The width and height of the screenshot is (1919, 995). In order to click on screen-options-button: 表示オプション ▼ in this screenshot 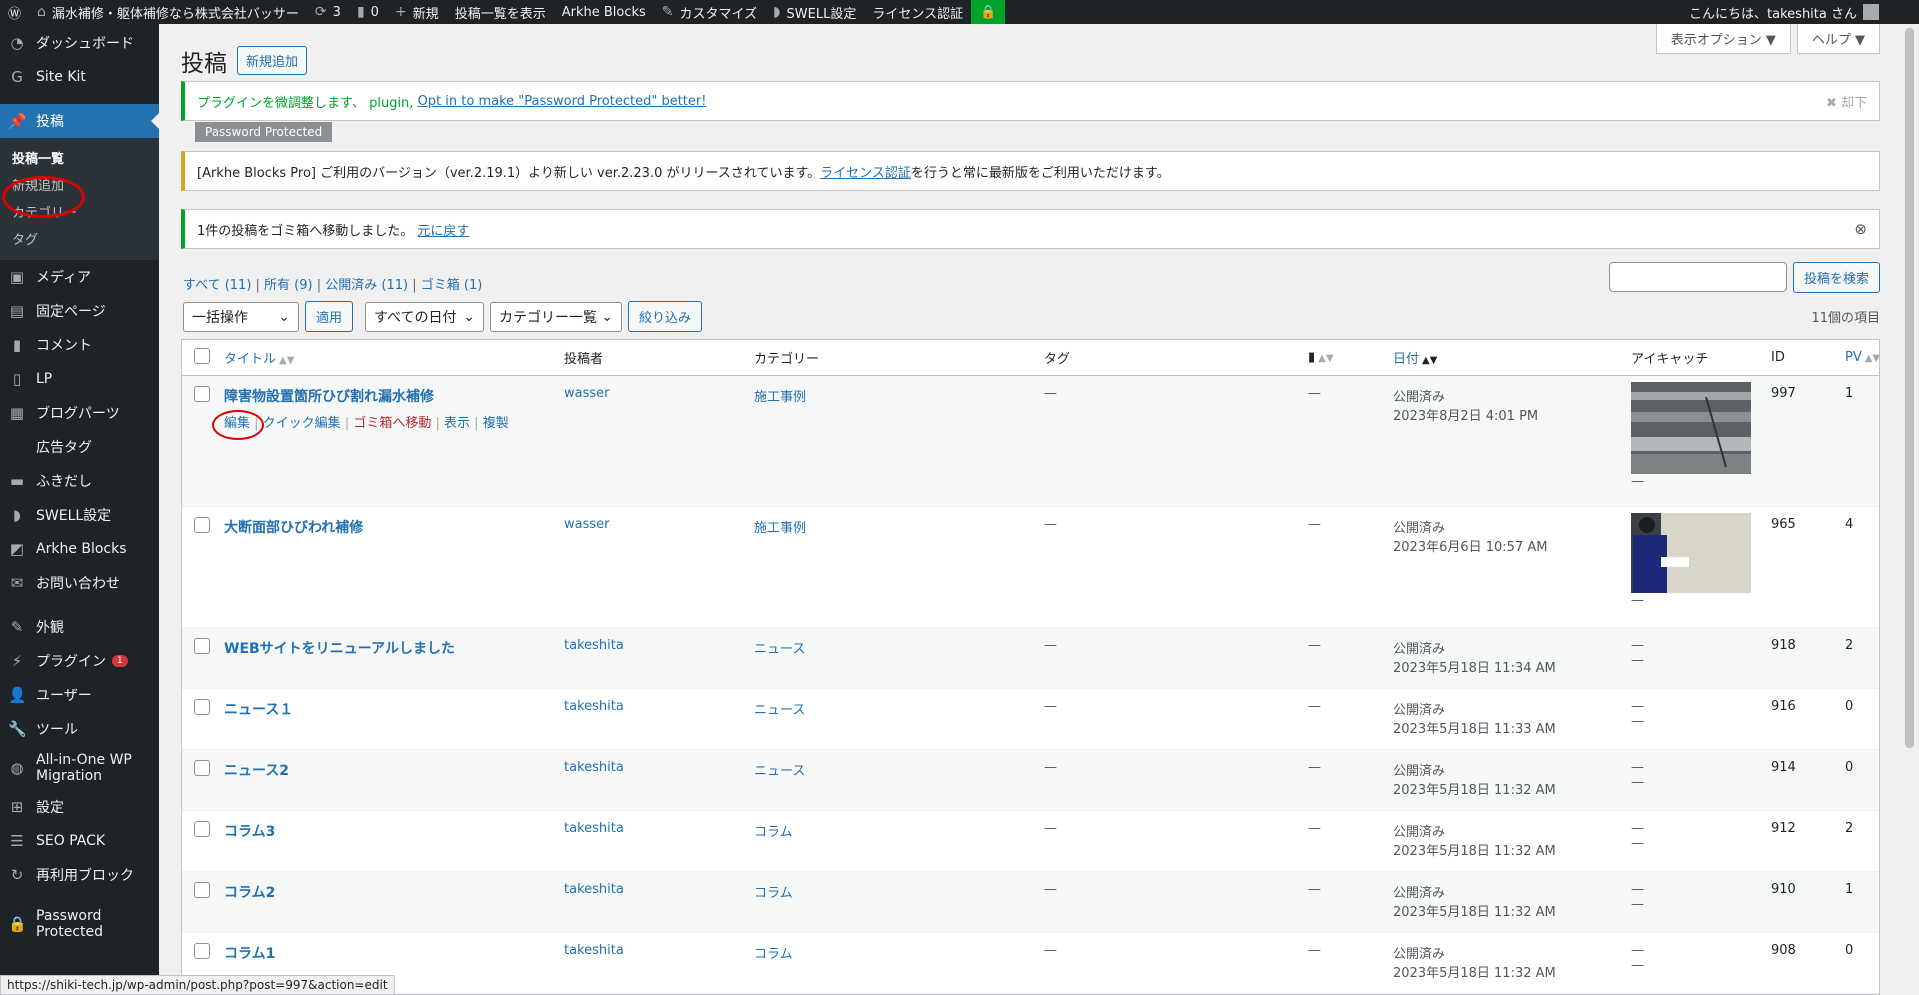, I will do `click(1723, 39)`.